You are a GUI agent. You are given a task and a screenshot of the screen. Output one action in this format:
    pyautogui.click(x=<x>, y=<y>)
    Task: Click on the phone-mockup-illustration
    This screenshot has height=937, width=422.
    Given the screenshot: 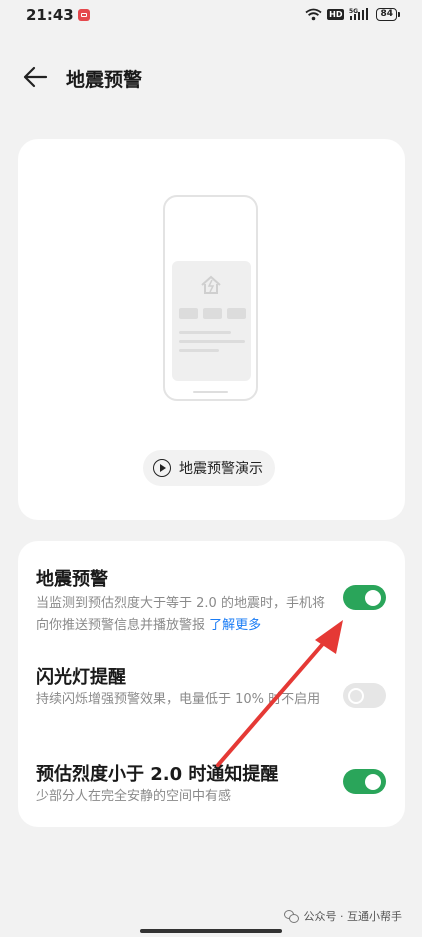 What is the action you would take?
    pyautogui.click(x=210, y=298)
    